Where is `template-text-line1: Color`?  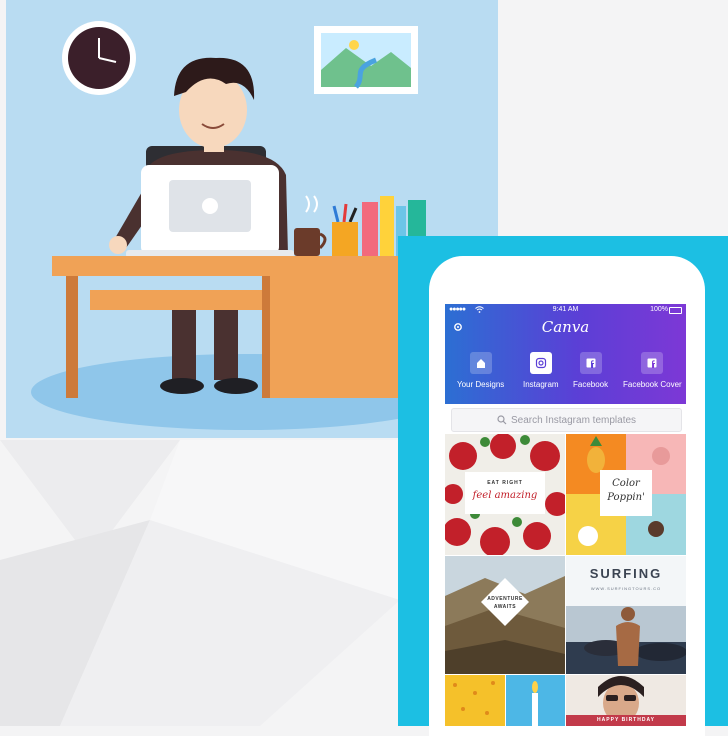 template-text-line1: Color is located at coordinates (626, 483).